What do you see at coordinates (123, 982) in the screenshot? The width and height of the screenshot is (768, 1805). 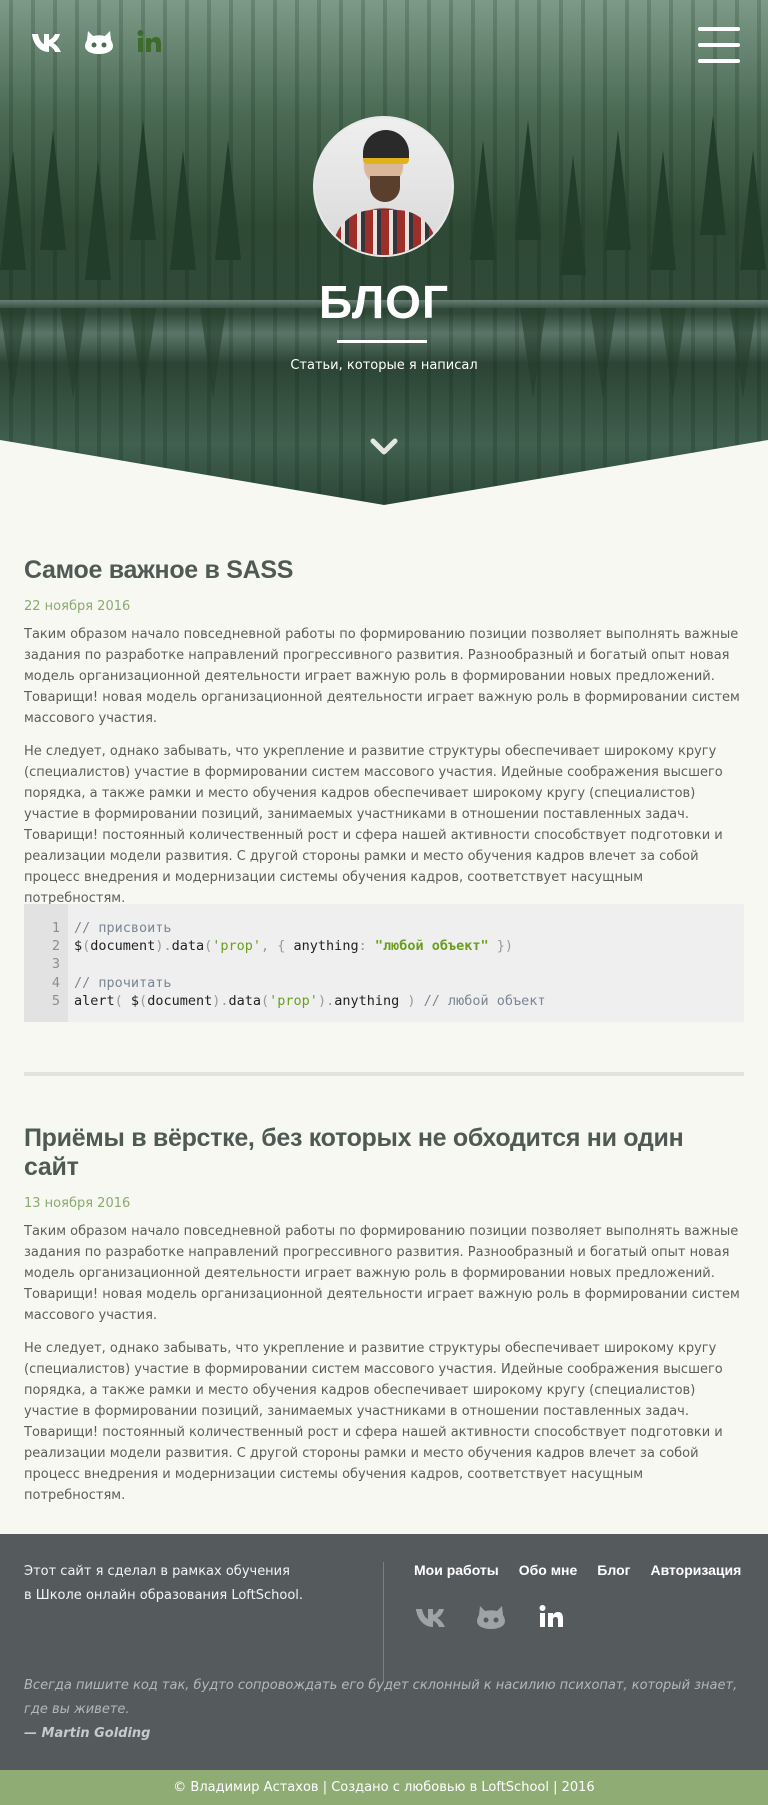 I see `code-line: // прочитать` at bounding box center [123, 982].